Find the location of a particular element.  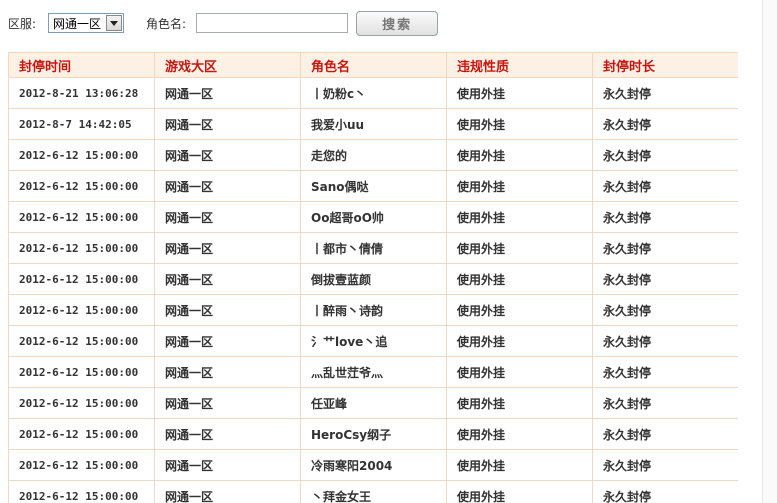

filter-bar: 区服: 网通一区 角色名: 搜索 is located at coordinates (223, 23).